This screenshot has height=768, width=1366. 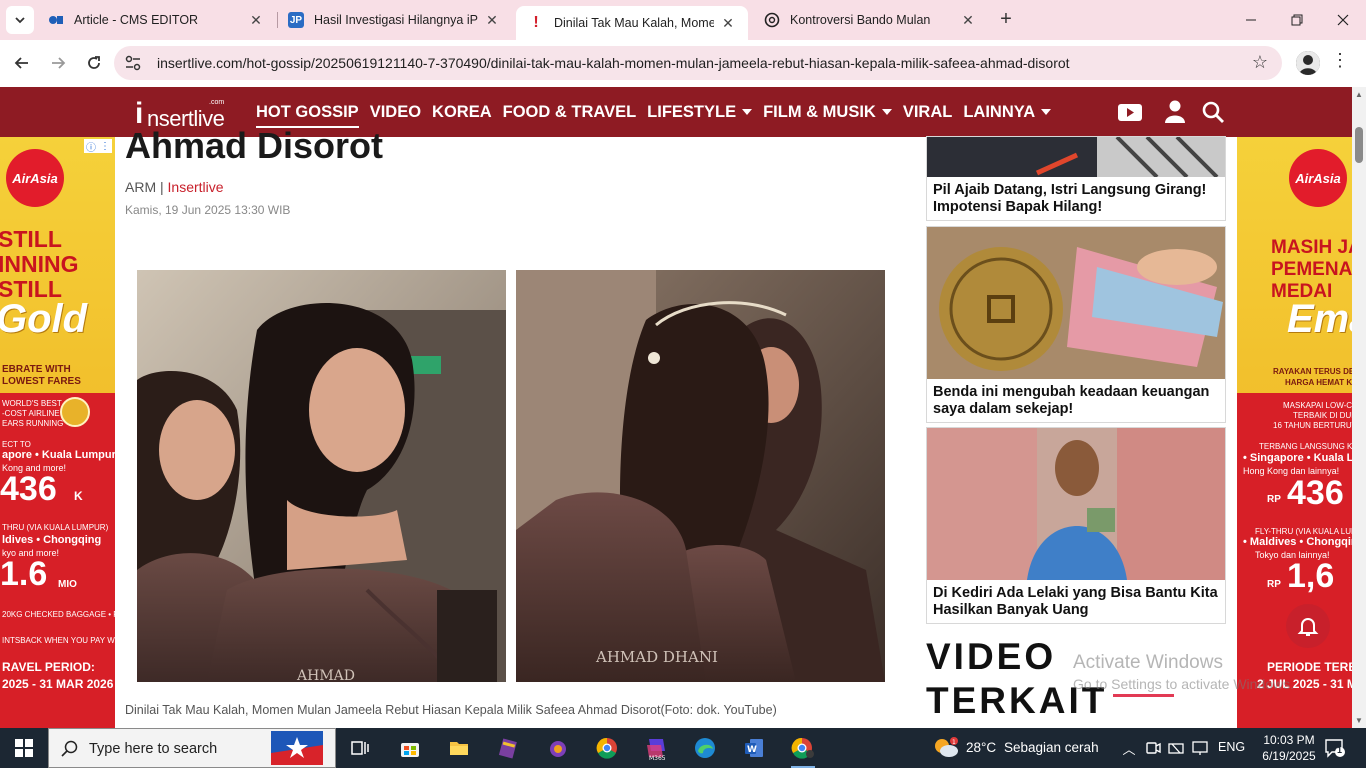 What do you see at coordinates (1148, 662) in the screenshot?
I see `activate-windows-title: Activate Windows` at bounding box center [1148, 662].